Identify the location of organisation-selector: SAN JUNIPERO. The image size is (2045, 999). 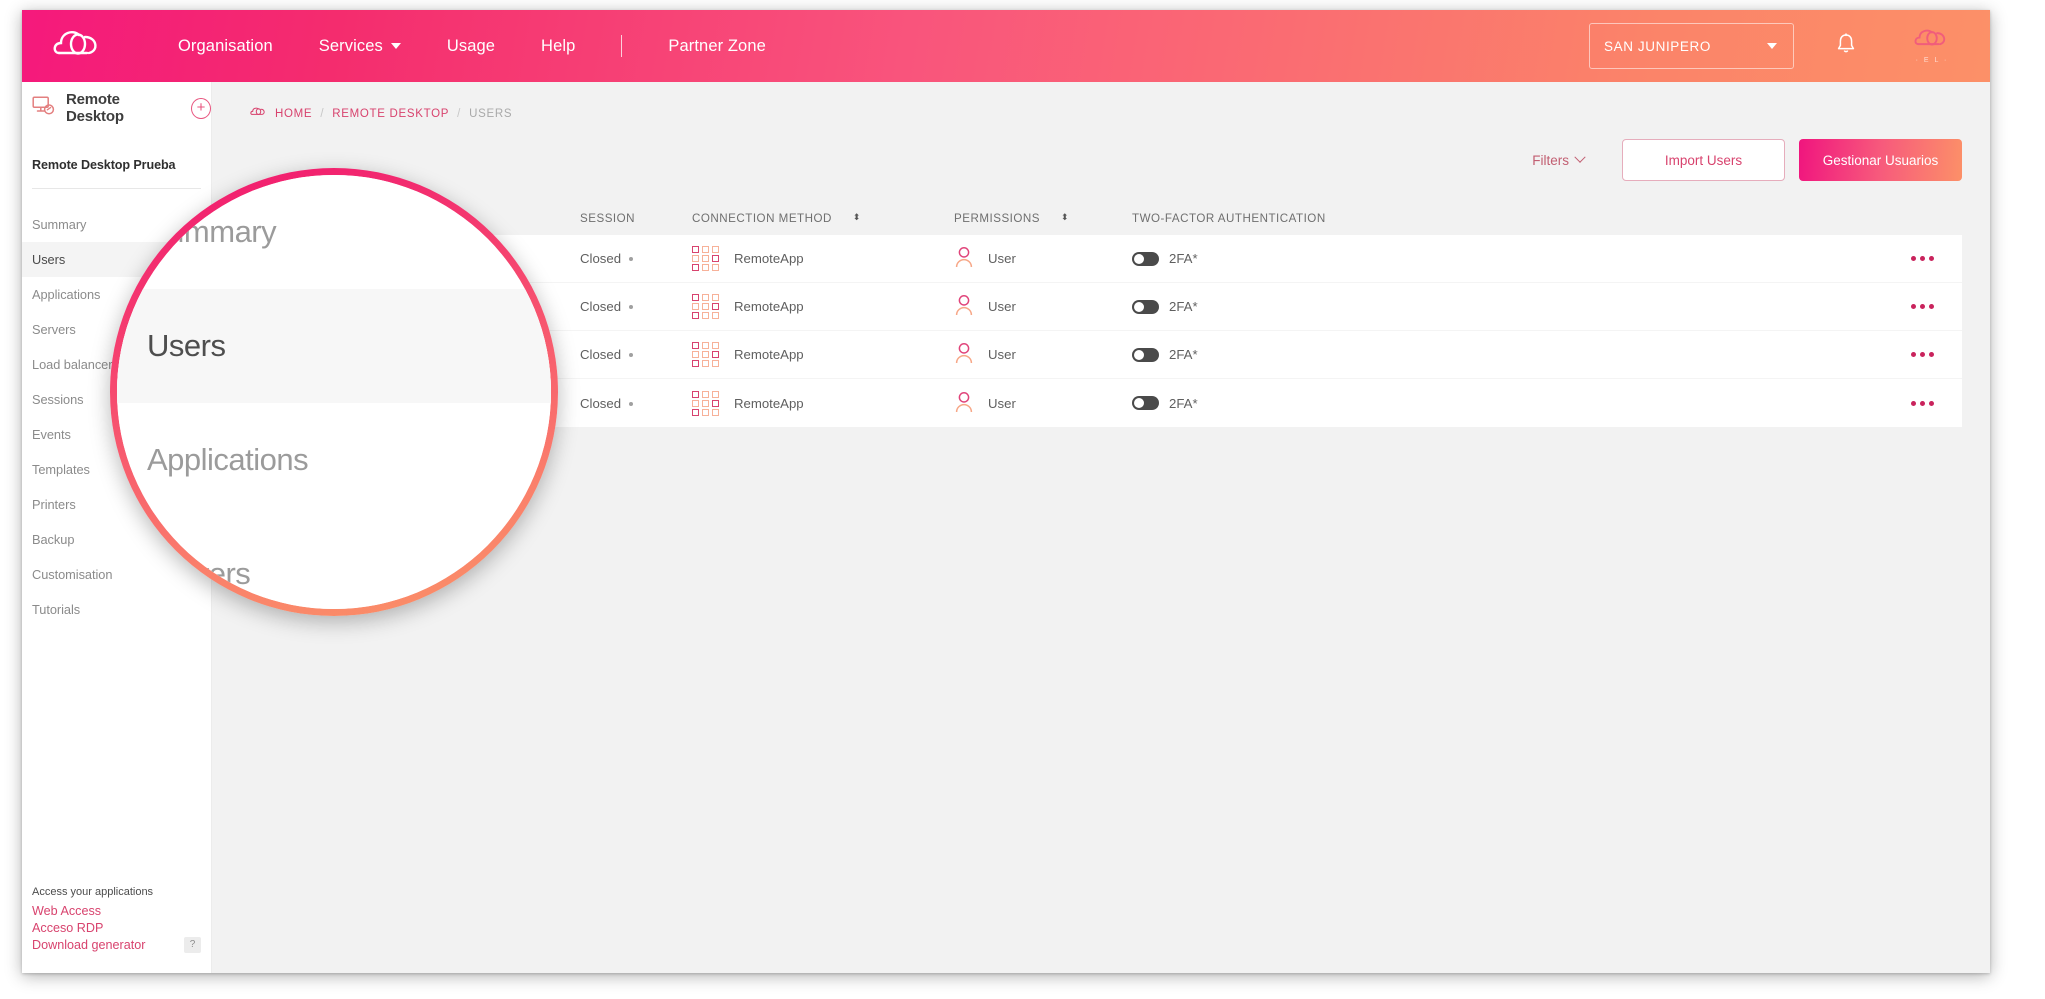
(1691, 46).